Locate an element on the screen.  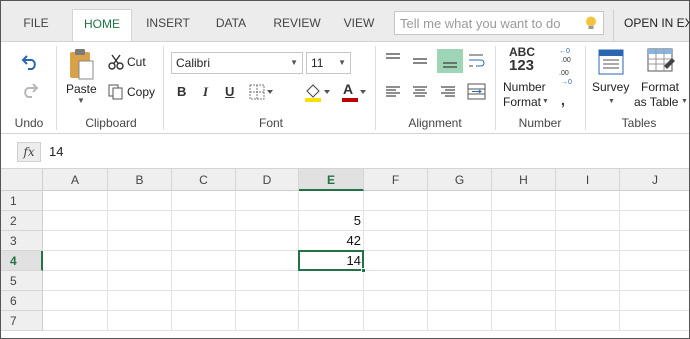
column-header-j: J is located at coordinates (654, 180).